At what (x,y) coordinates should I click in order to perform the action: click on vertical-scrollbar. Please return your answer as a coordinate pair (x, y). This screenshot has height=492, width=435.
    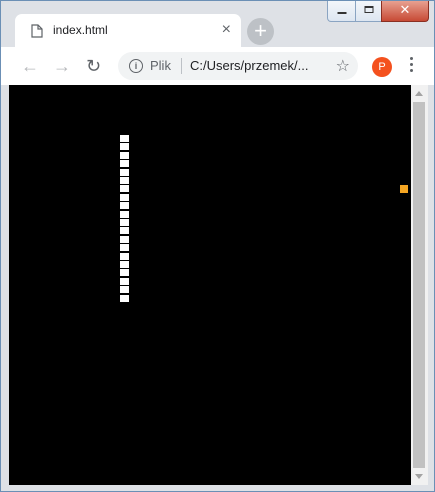
    Looking at the image, I should click on (419, 285).